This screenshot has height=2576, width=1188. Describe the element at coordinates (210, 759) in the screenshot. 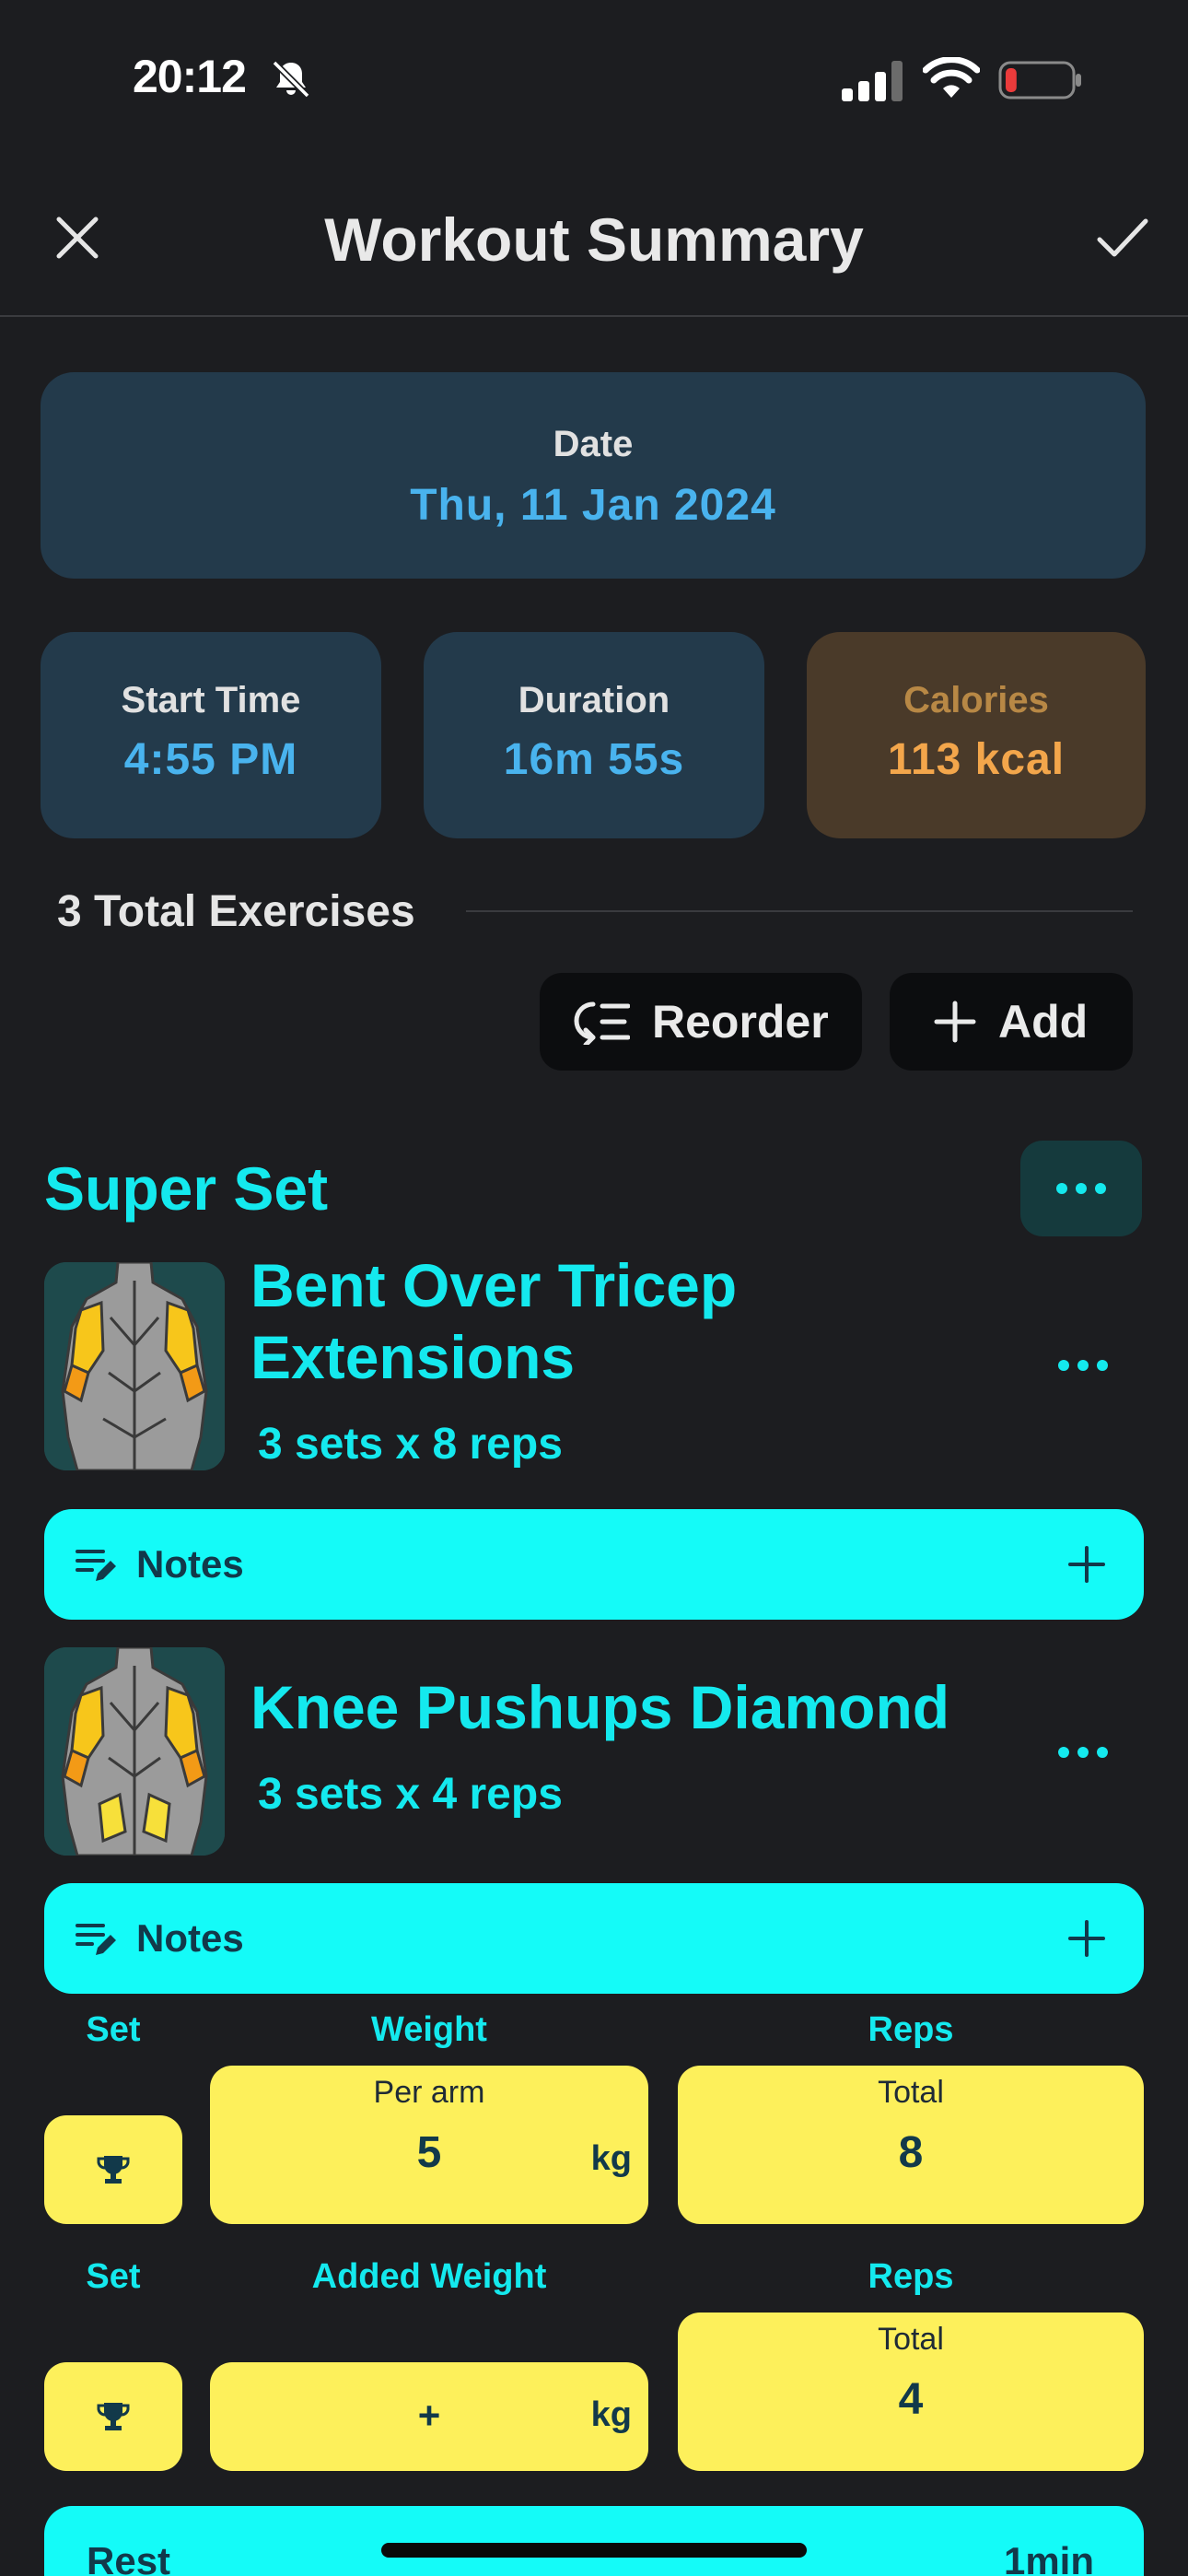

I see `start-time-value: 4:55 PM` at that location.